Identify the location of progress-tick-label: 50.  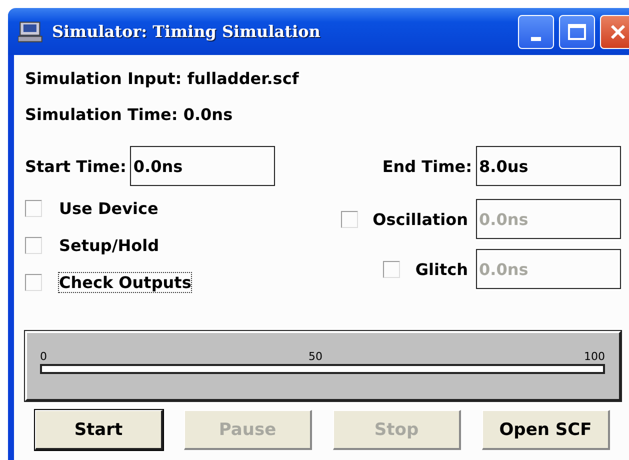
(315, 356).